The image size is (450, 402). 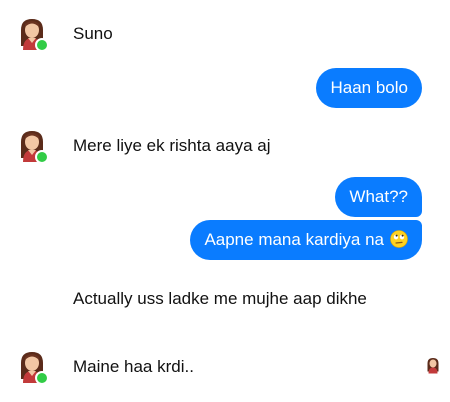 I want to click on outgoing-message-bubble: Haan bolo, so click(x=369, y=88).